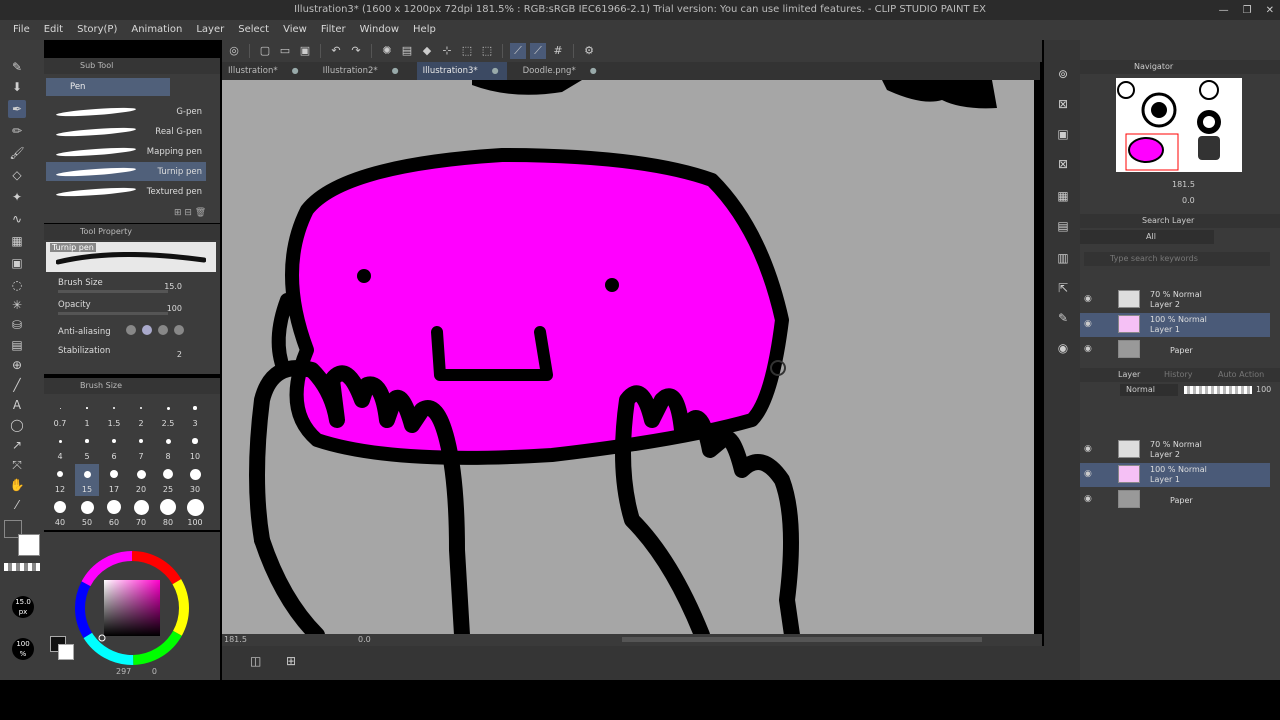 This screenshot has height=720, width=1280. Describe the element at coordinates (113, 313) in the screenshot. I see `opacity-slider` at that location.